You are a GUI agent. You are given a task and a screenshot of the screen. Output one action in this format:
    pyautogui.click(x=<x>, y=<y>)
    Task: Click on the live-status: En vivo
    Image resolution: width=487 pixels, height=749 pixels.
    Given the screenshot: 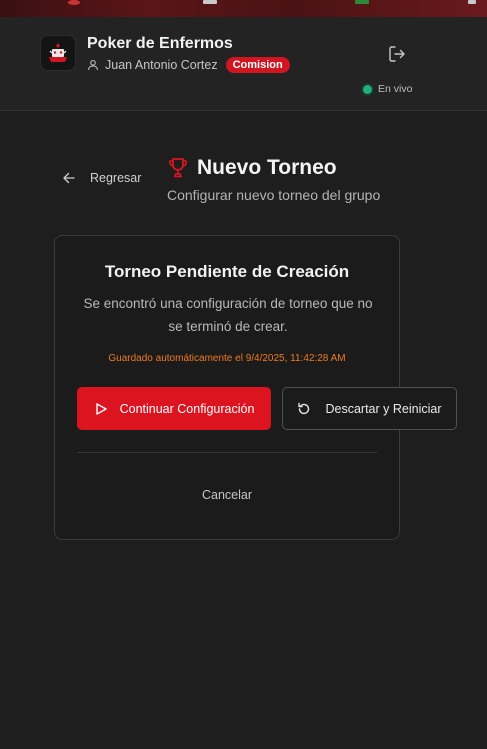 What is the action you would take?
    pyautogui.click(x=387, y=89)
    